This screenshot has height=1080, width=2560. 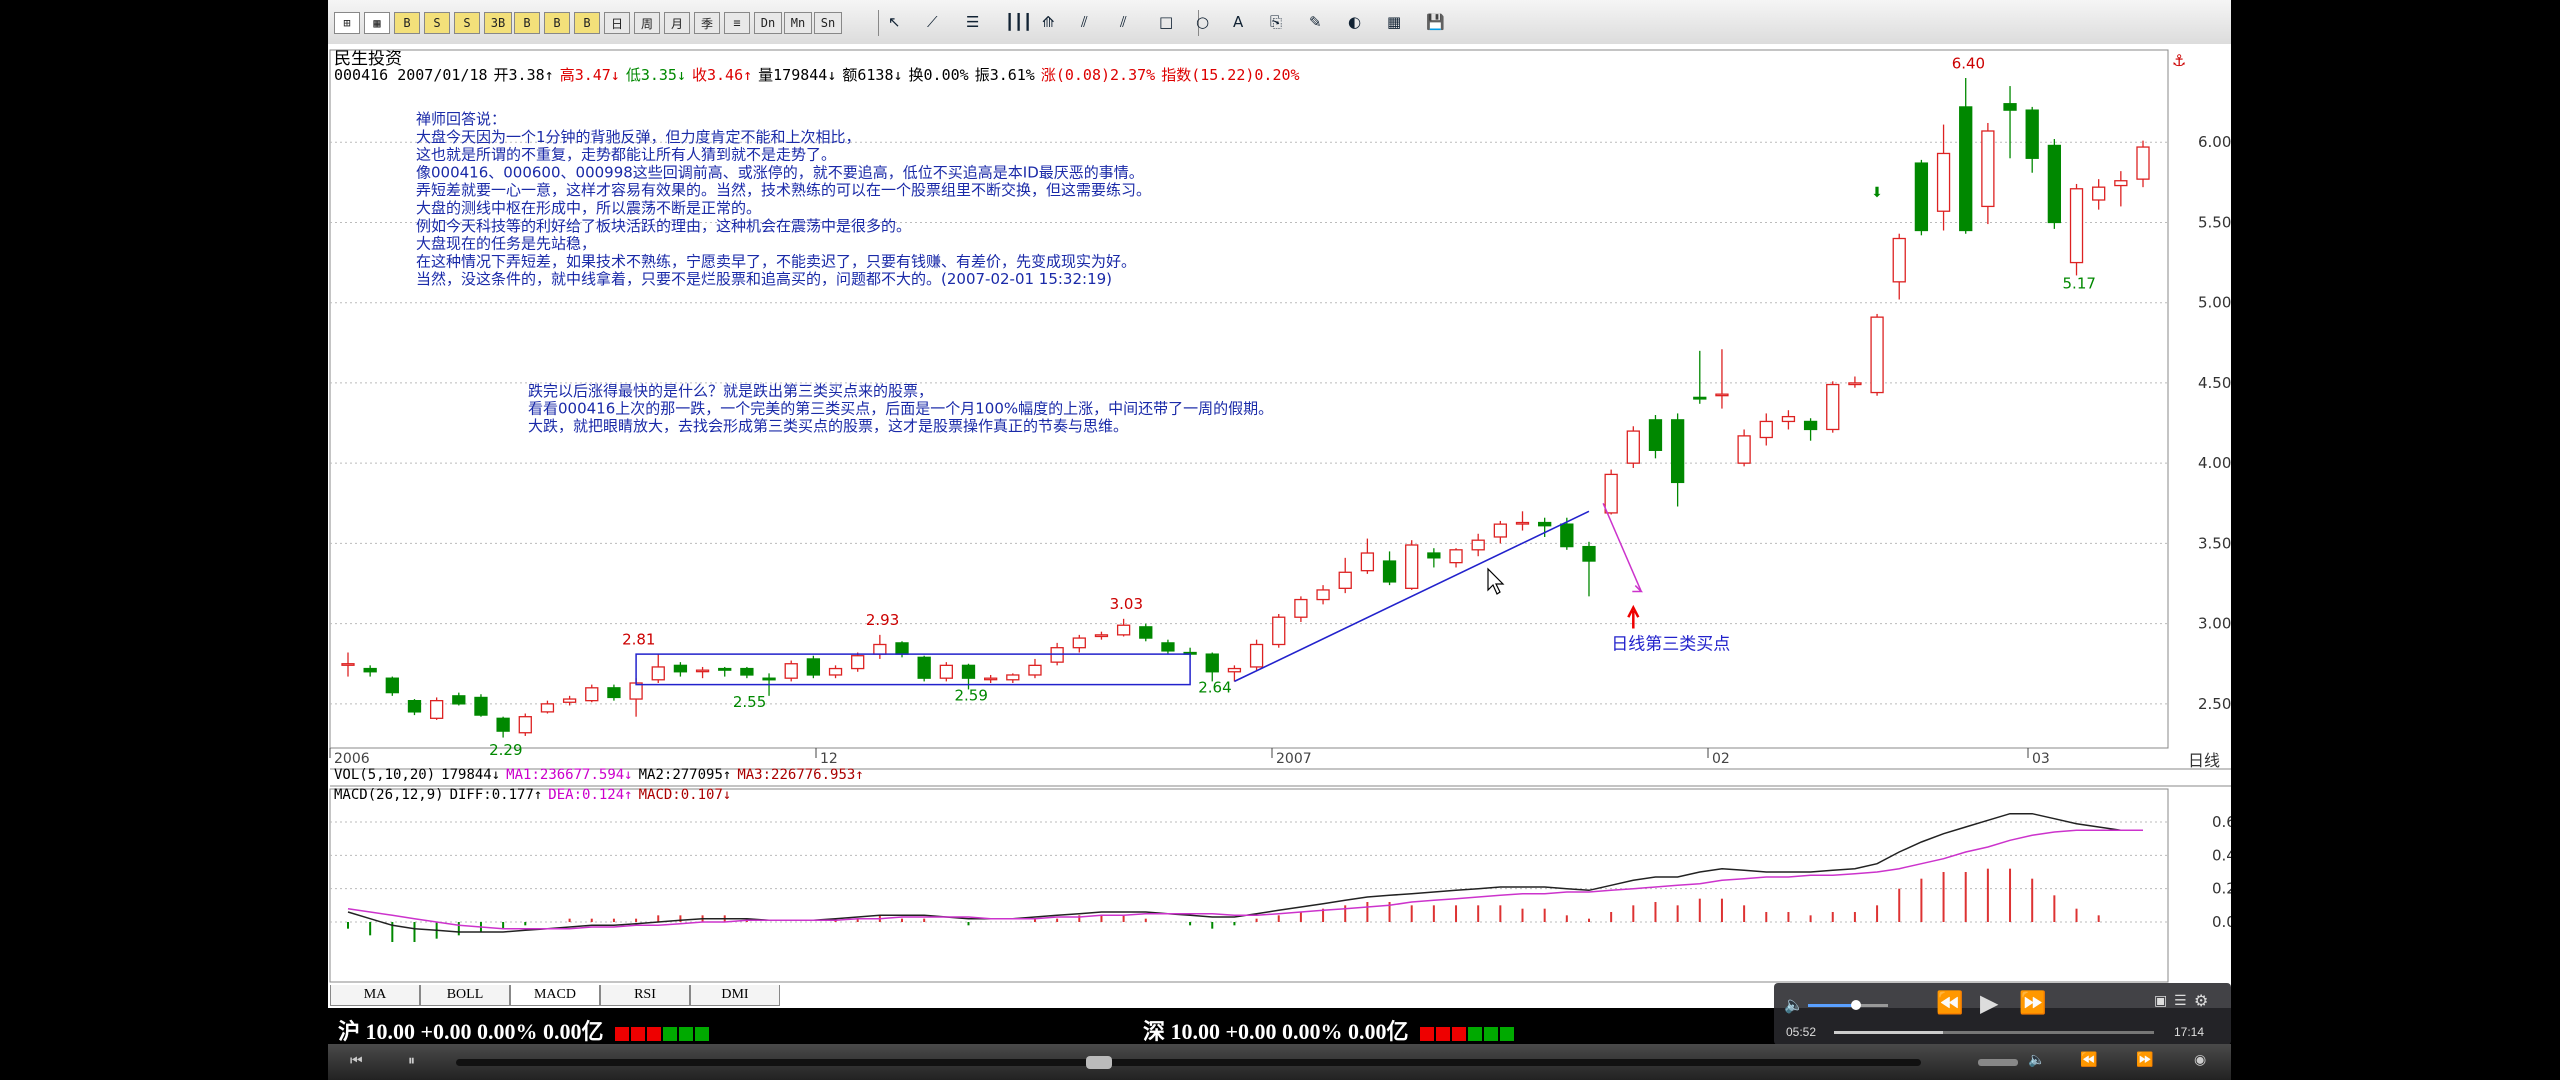 What do you see at coordinates (1166, 22) in the screenshot?
I see `rect-tool-icon: □` at bounding box center [1166, 22].